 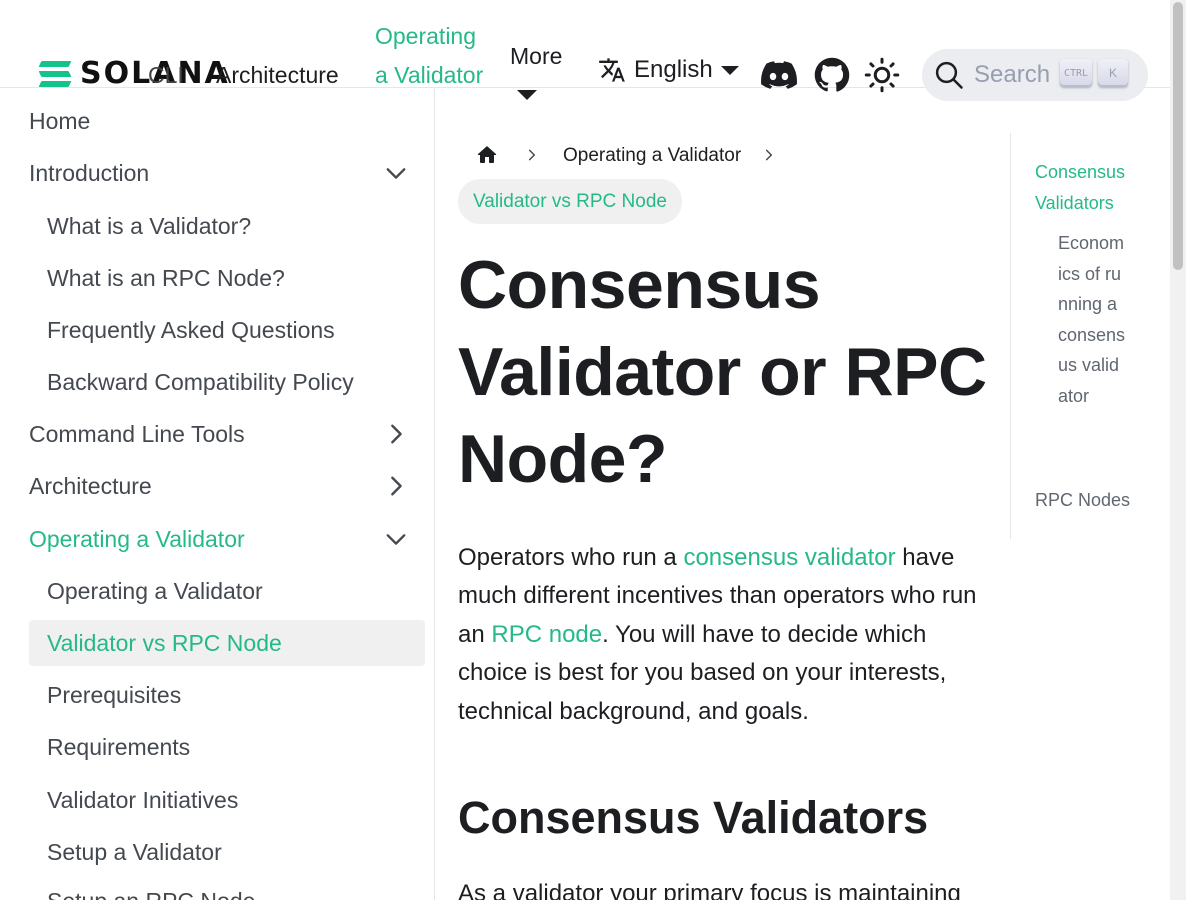 What do you see at coordinates (570, 201) in the screenshot?
I see `breadcrumb-current: Validator vs RPC Node` at bounding box center [570, 201].